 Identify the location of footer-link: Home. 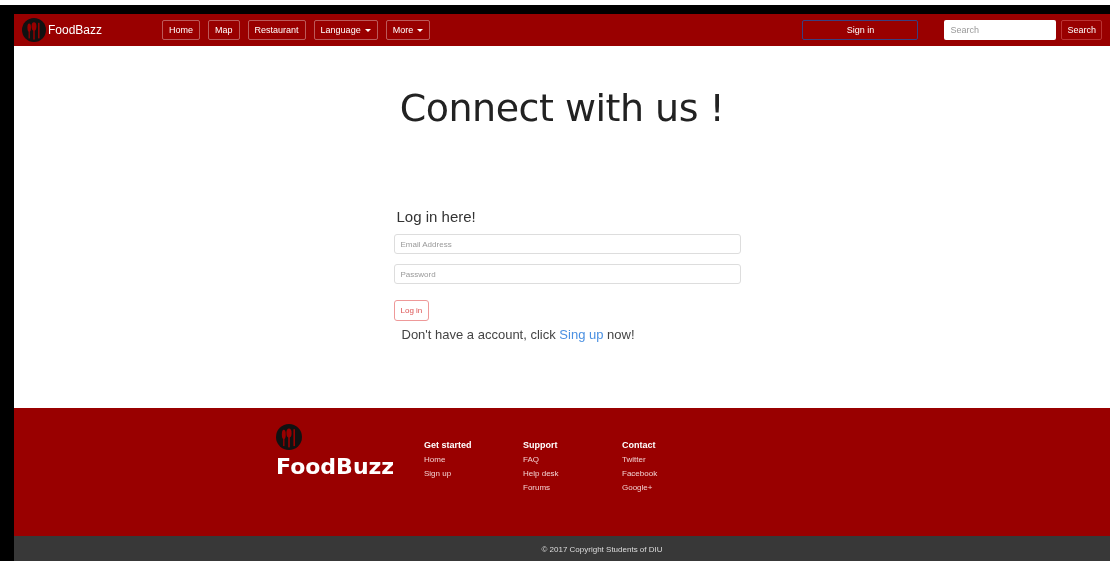
(473, 459).